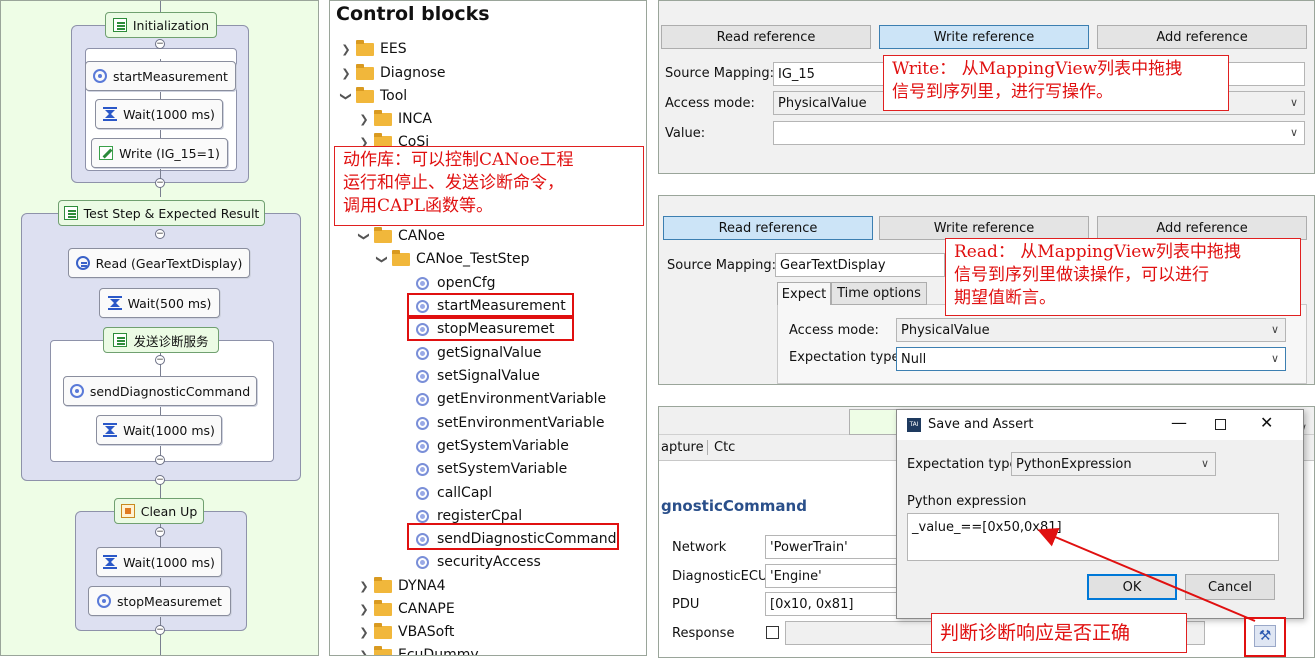  Describe the element at coordinates (373, 96) in the screenshot. I see `tree-folder-tool: ❯ Tool` at that location.